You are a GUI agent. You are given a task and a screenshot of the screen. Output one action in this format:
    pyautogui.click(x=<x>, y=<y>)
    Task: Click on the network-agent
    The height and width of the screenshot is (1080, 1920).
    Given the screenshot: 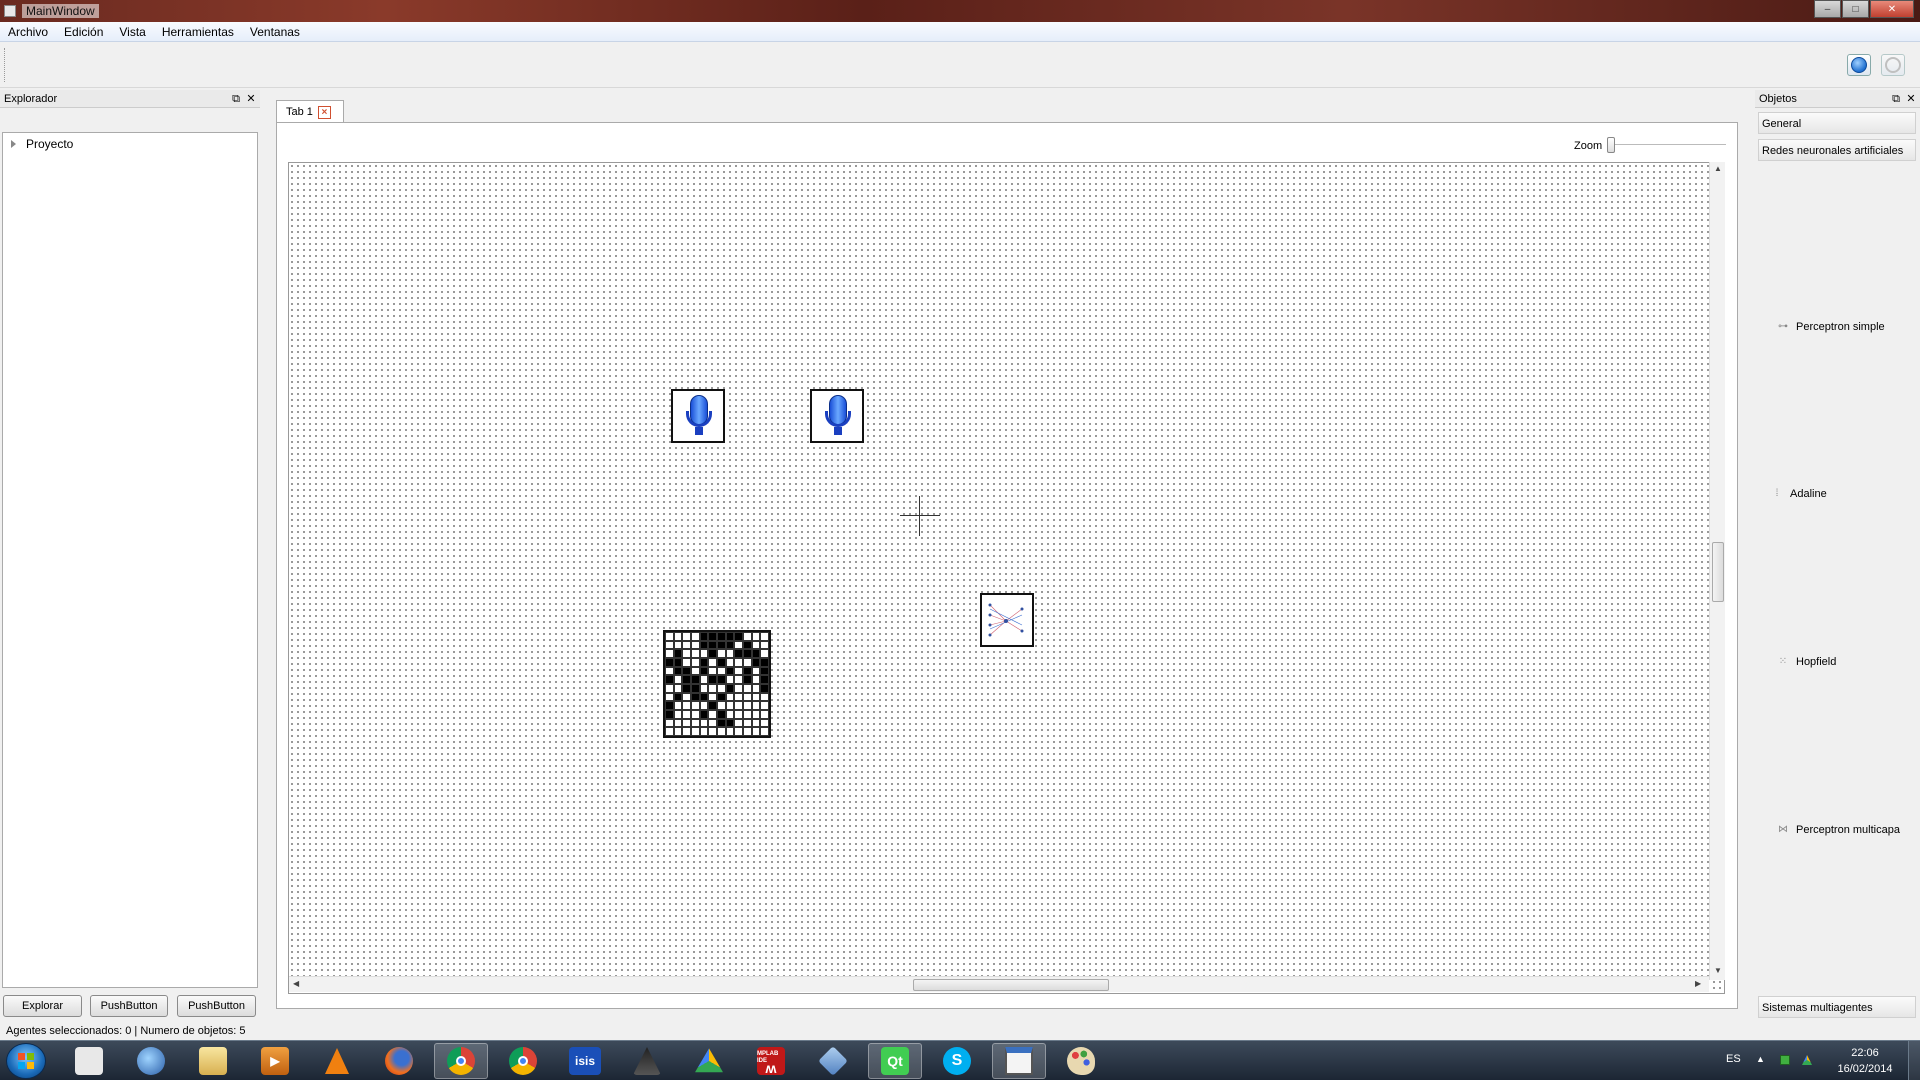 What is the action you would take?
    pyautogui.click(x=1007, y=620)
    